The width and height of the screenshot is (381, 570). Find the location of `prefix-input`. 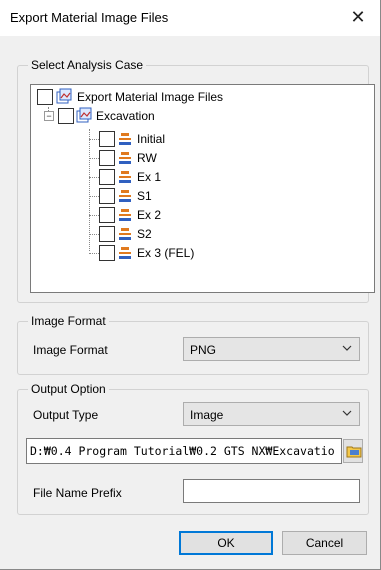

prefix-input is located at coordinates (271, 491).